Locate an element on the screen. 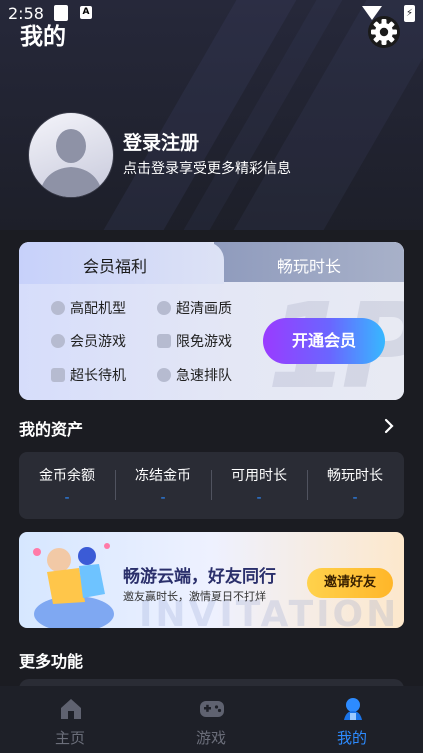 Image resolution: width=423 pixels, height=753 pixels. asset-label: 畅玩时长 is located at coordinates (355, 476).